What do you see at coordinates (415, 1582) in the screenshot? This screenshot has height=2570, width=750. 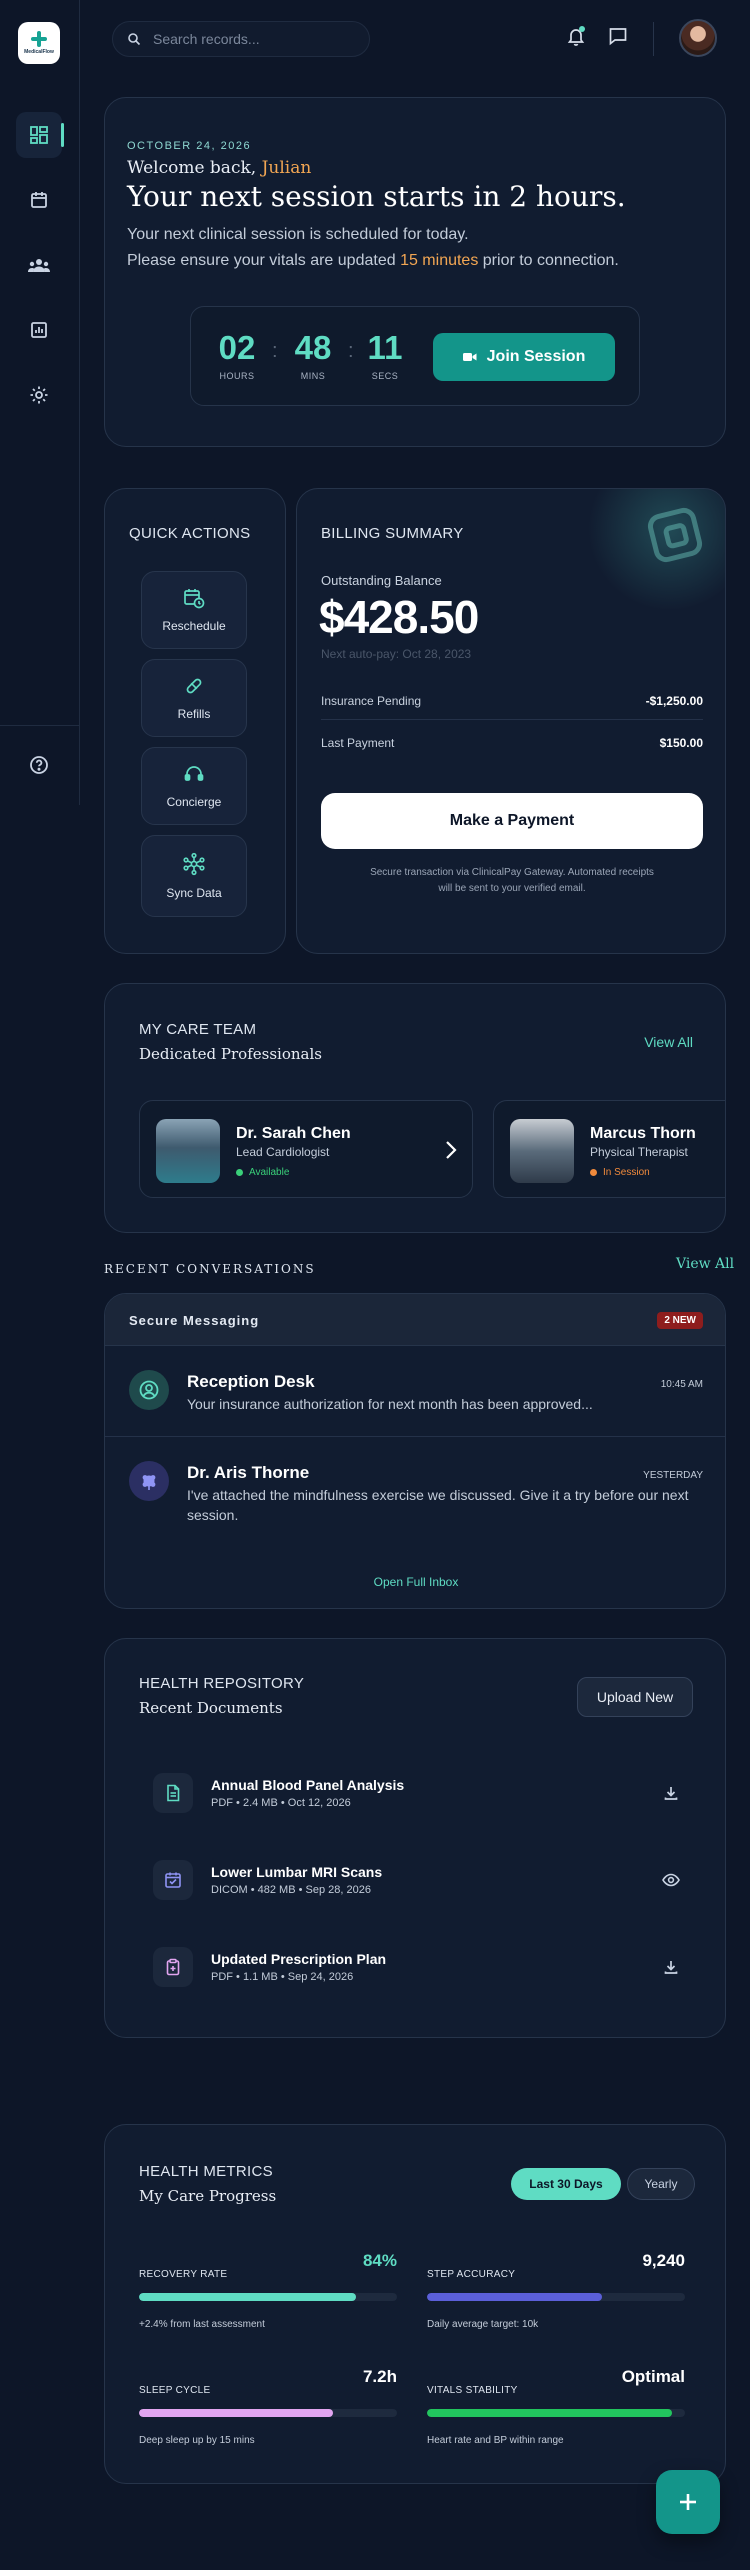 I see `open-full-inbox-link: Open Full Inbox` at bounding box center [415, 1582].